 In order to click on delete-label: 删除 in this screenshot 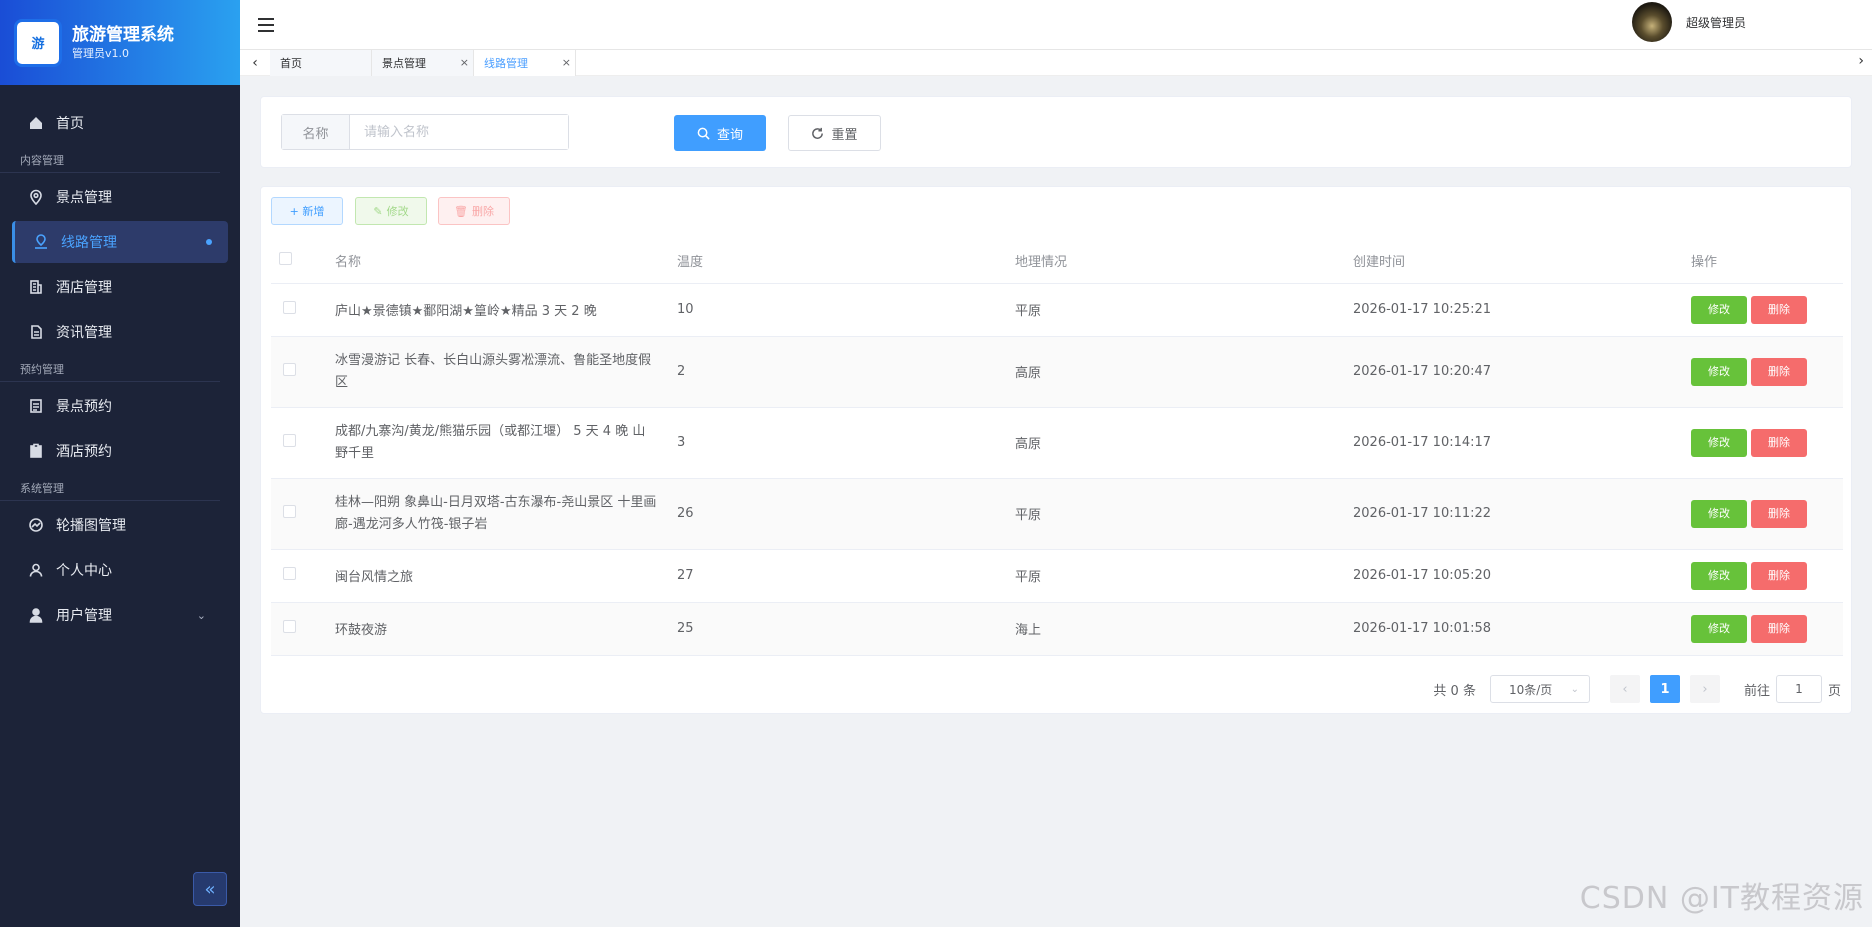, I will do `click(482, 211)`.